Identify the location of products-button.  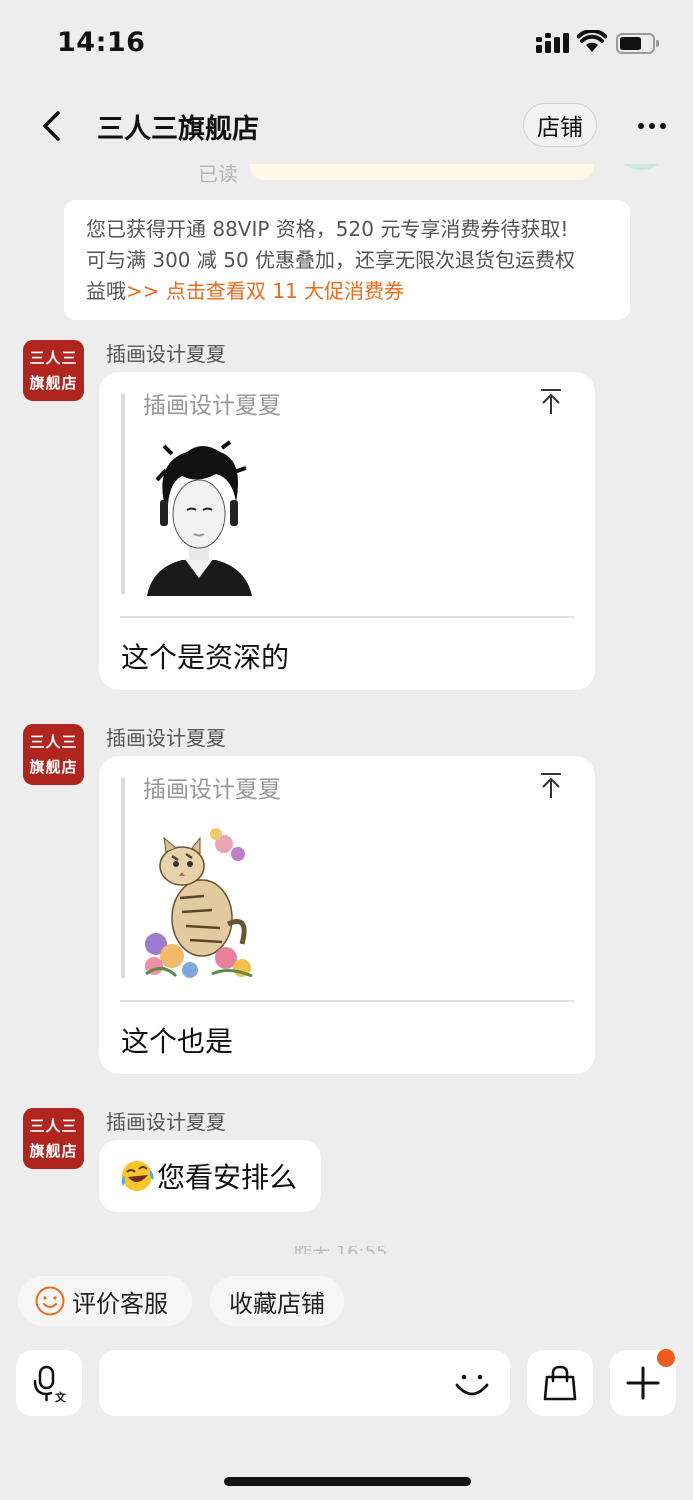
(560, 1383).